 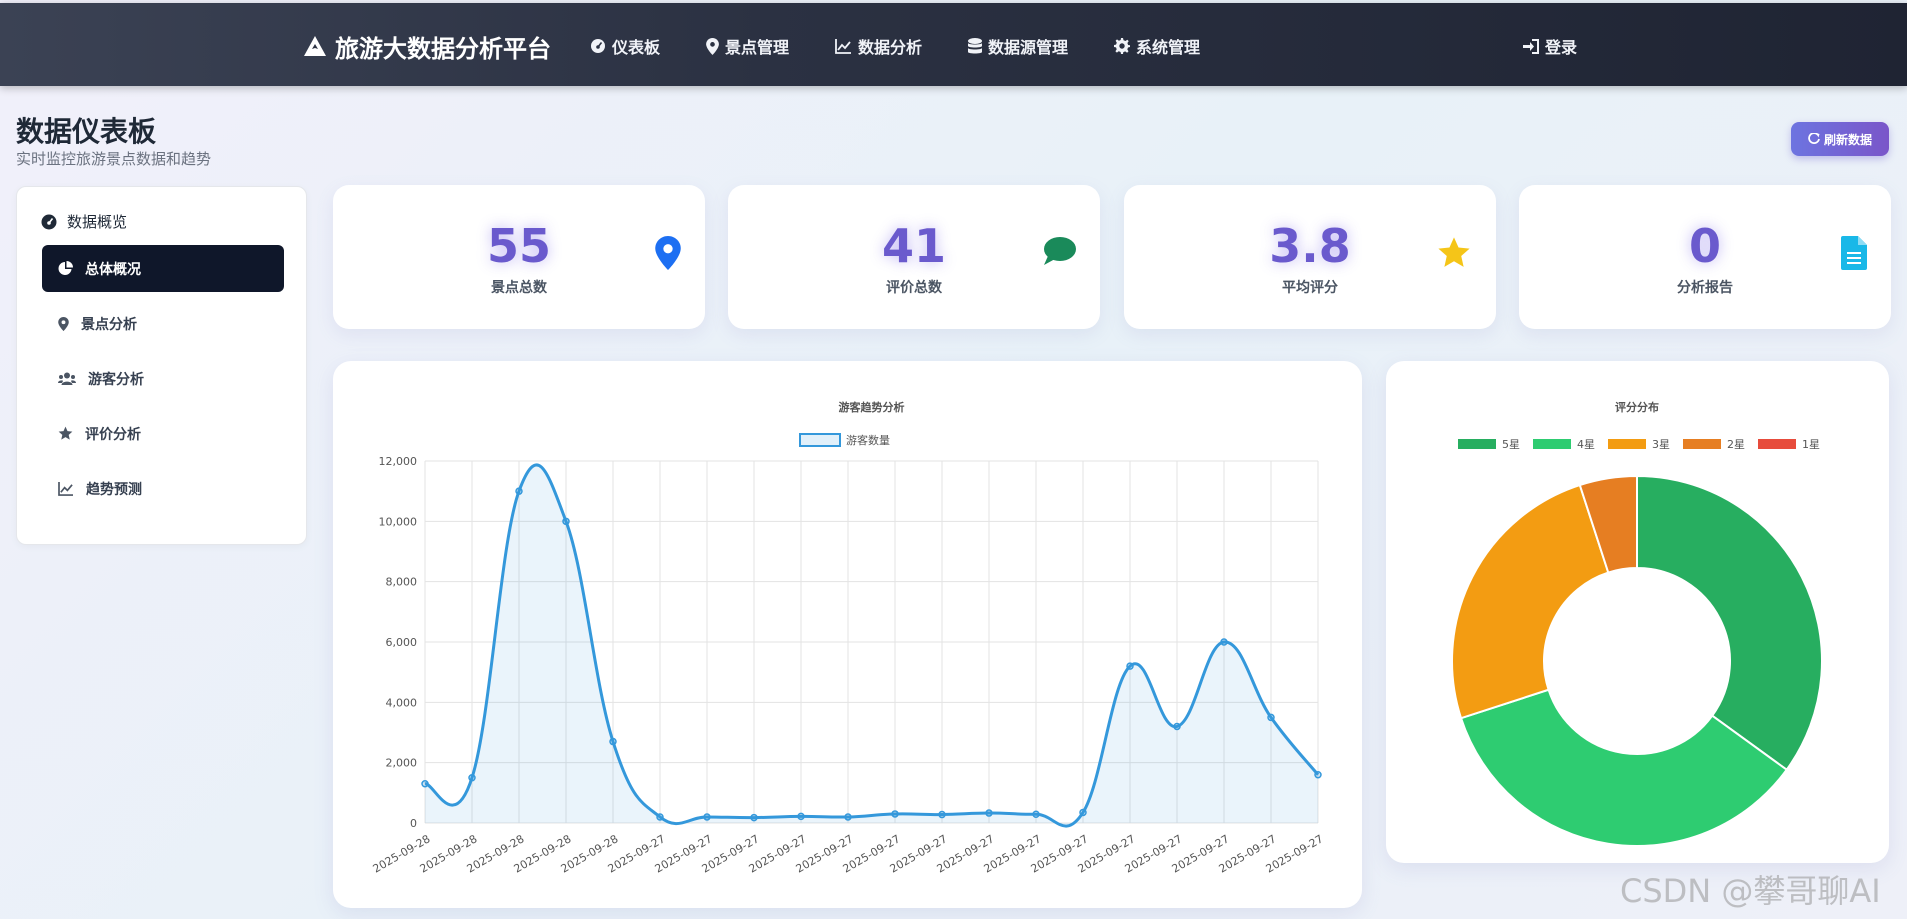 I want to click on chart-title: 游客趋势分析, so click(x=872, y=407).